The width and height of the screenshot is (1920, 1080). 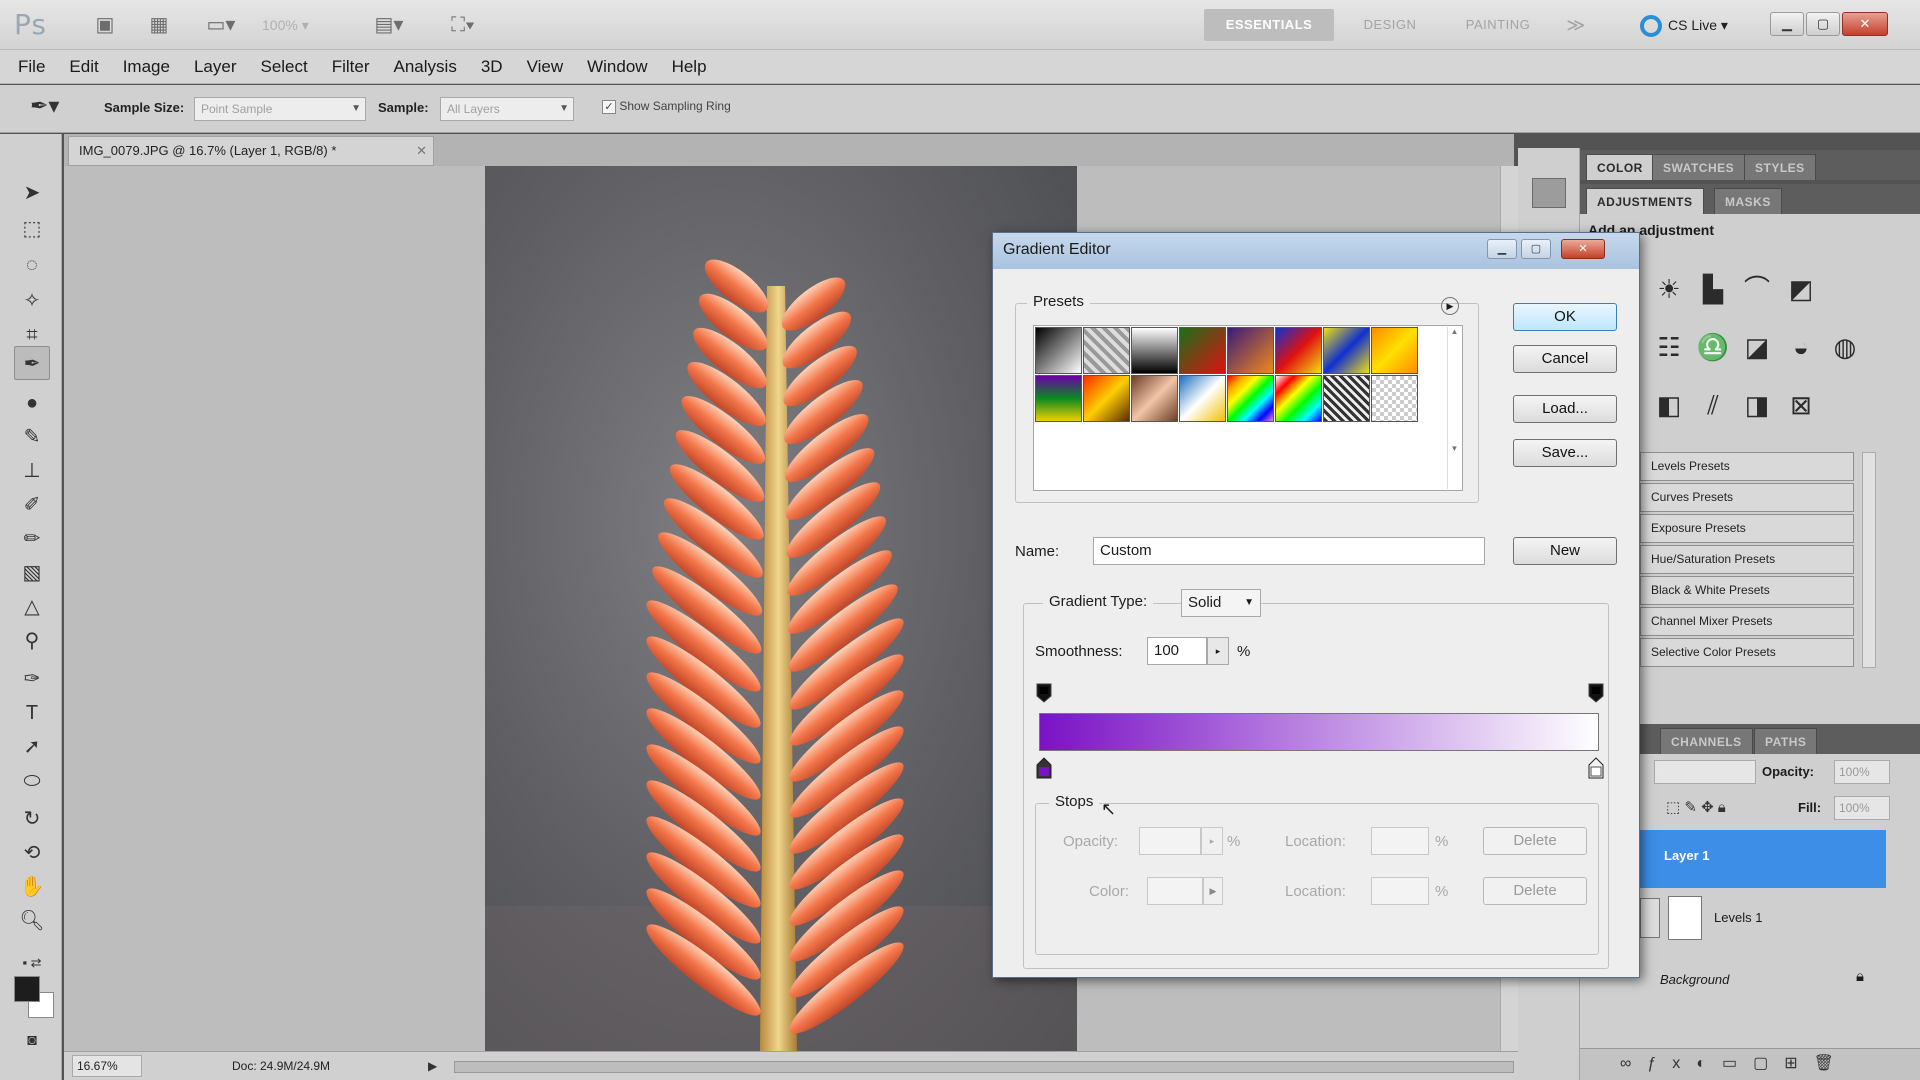 I want to click on stop-color-swatch, so click(x=1175, y=891).